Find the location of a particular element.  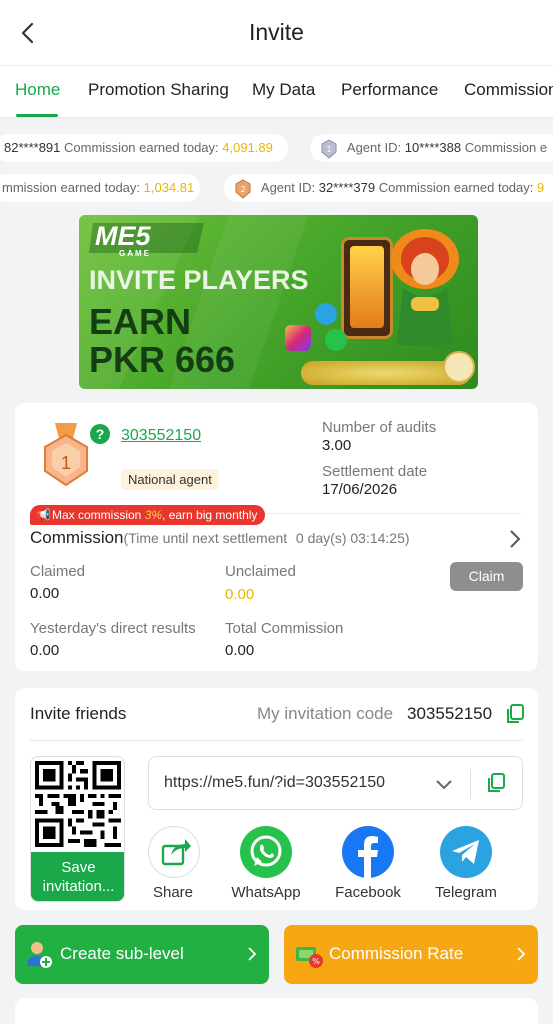

ticker-amount: 1,034.81 is located at coordinates (169, 187).